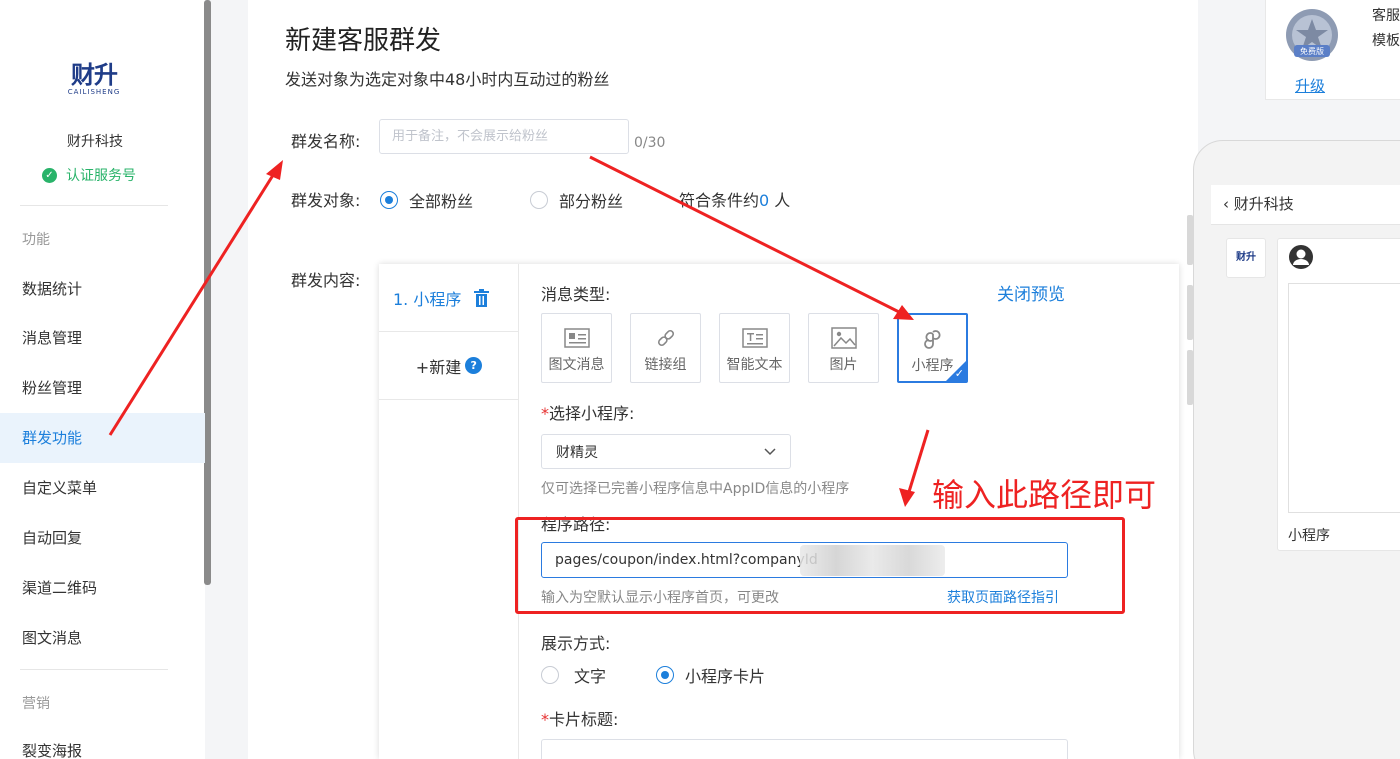 This screenshot has width=1400, height=759. Describe the element at coordinates (695, 489) in the screenshot. I see `select-mp-hint: 仅可选择已完善小程序信息中AppID信息的小程序` at that location.